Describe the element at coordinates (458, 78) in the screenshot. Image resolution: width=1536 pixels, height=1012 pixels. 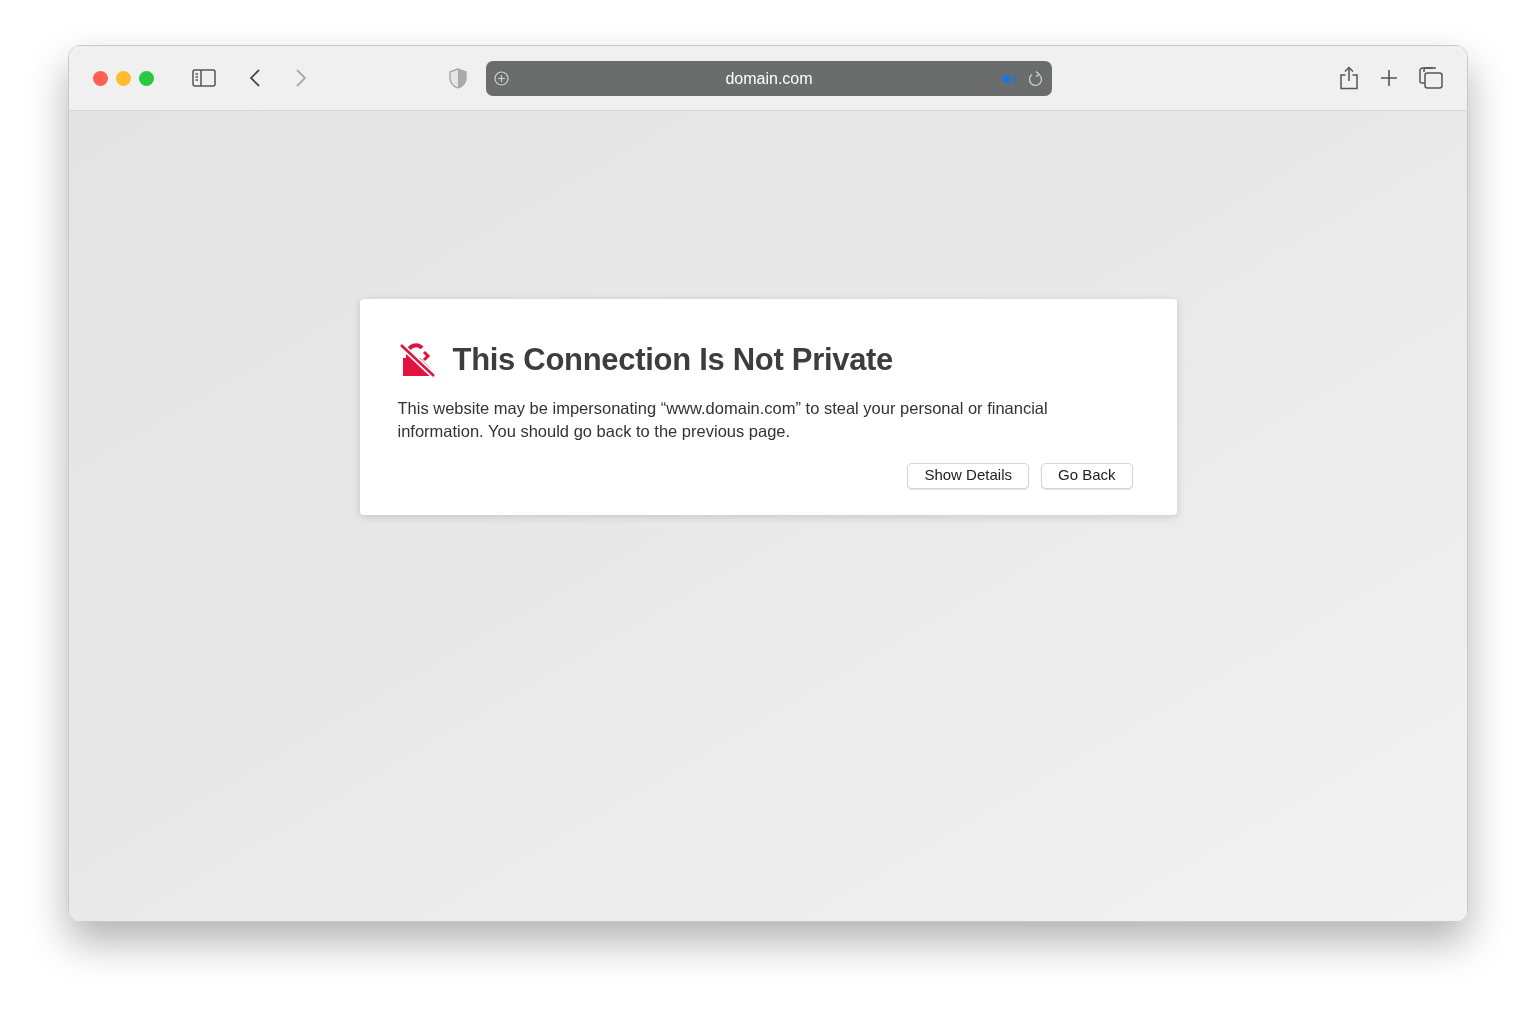
I see `privacy-shield-icon` at that location.